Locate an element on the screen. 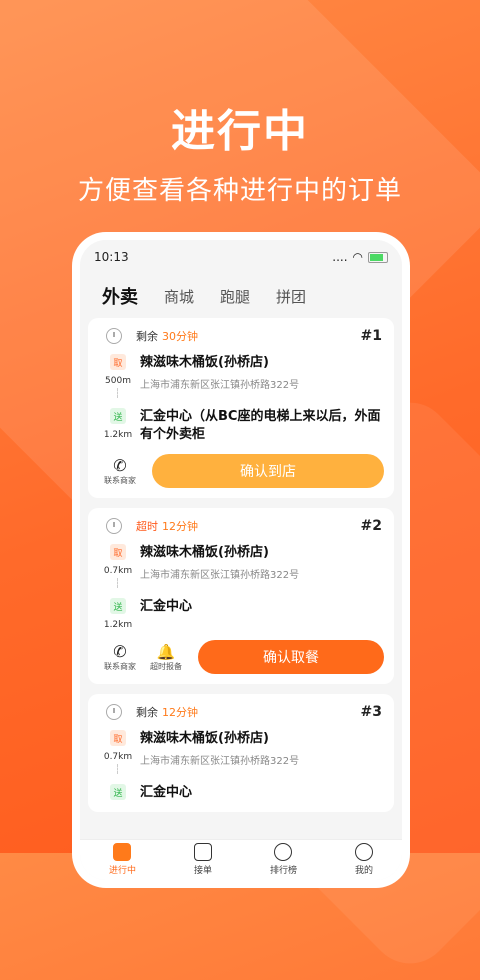 The image size is (480, 980). tabbar-item-mine: 我的 is located at coordinates (363, 859).